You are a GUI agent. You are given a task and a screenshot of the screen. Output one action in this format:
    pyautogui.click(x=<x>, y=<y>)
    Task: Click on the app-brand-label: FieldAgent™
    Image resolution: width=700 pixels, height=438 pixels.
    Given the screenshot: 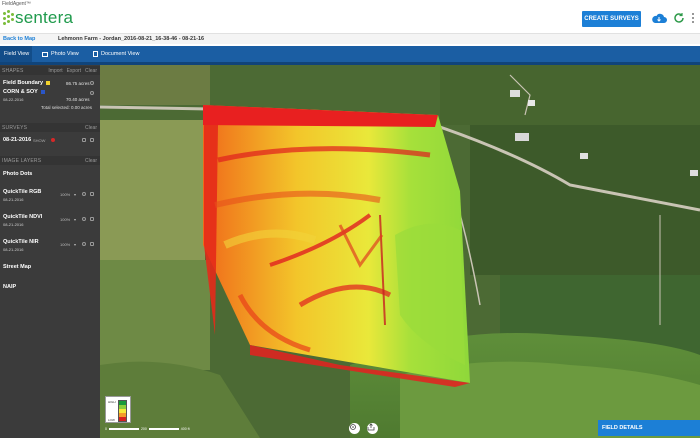 What is the action you would take?
    pyautogui.click(x=16, y=4)
    